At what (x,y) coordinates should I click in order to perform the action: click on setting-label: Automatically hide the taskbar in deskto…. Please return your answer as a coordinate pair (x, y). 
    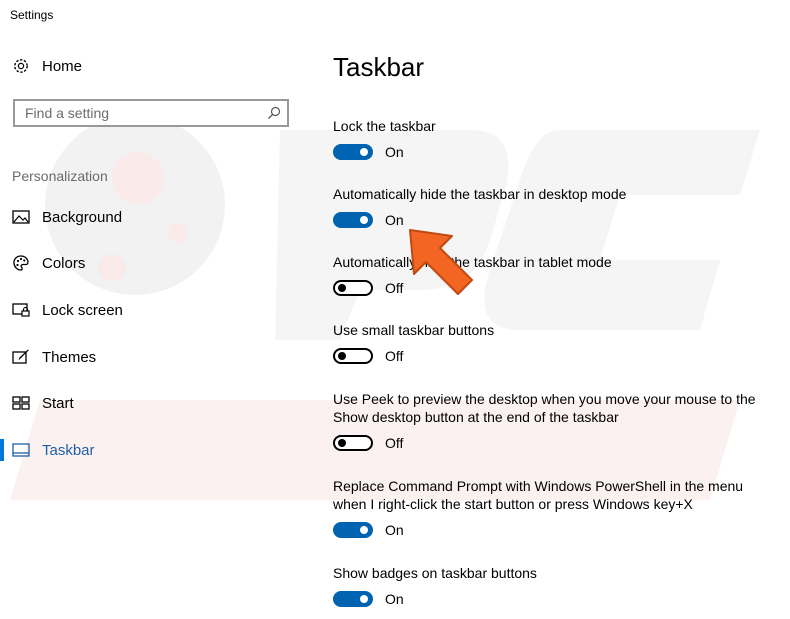
    Looking at the image, I should click on (480, 194).